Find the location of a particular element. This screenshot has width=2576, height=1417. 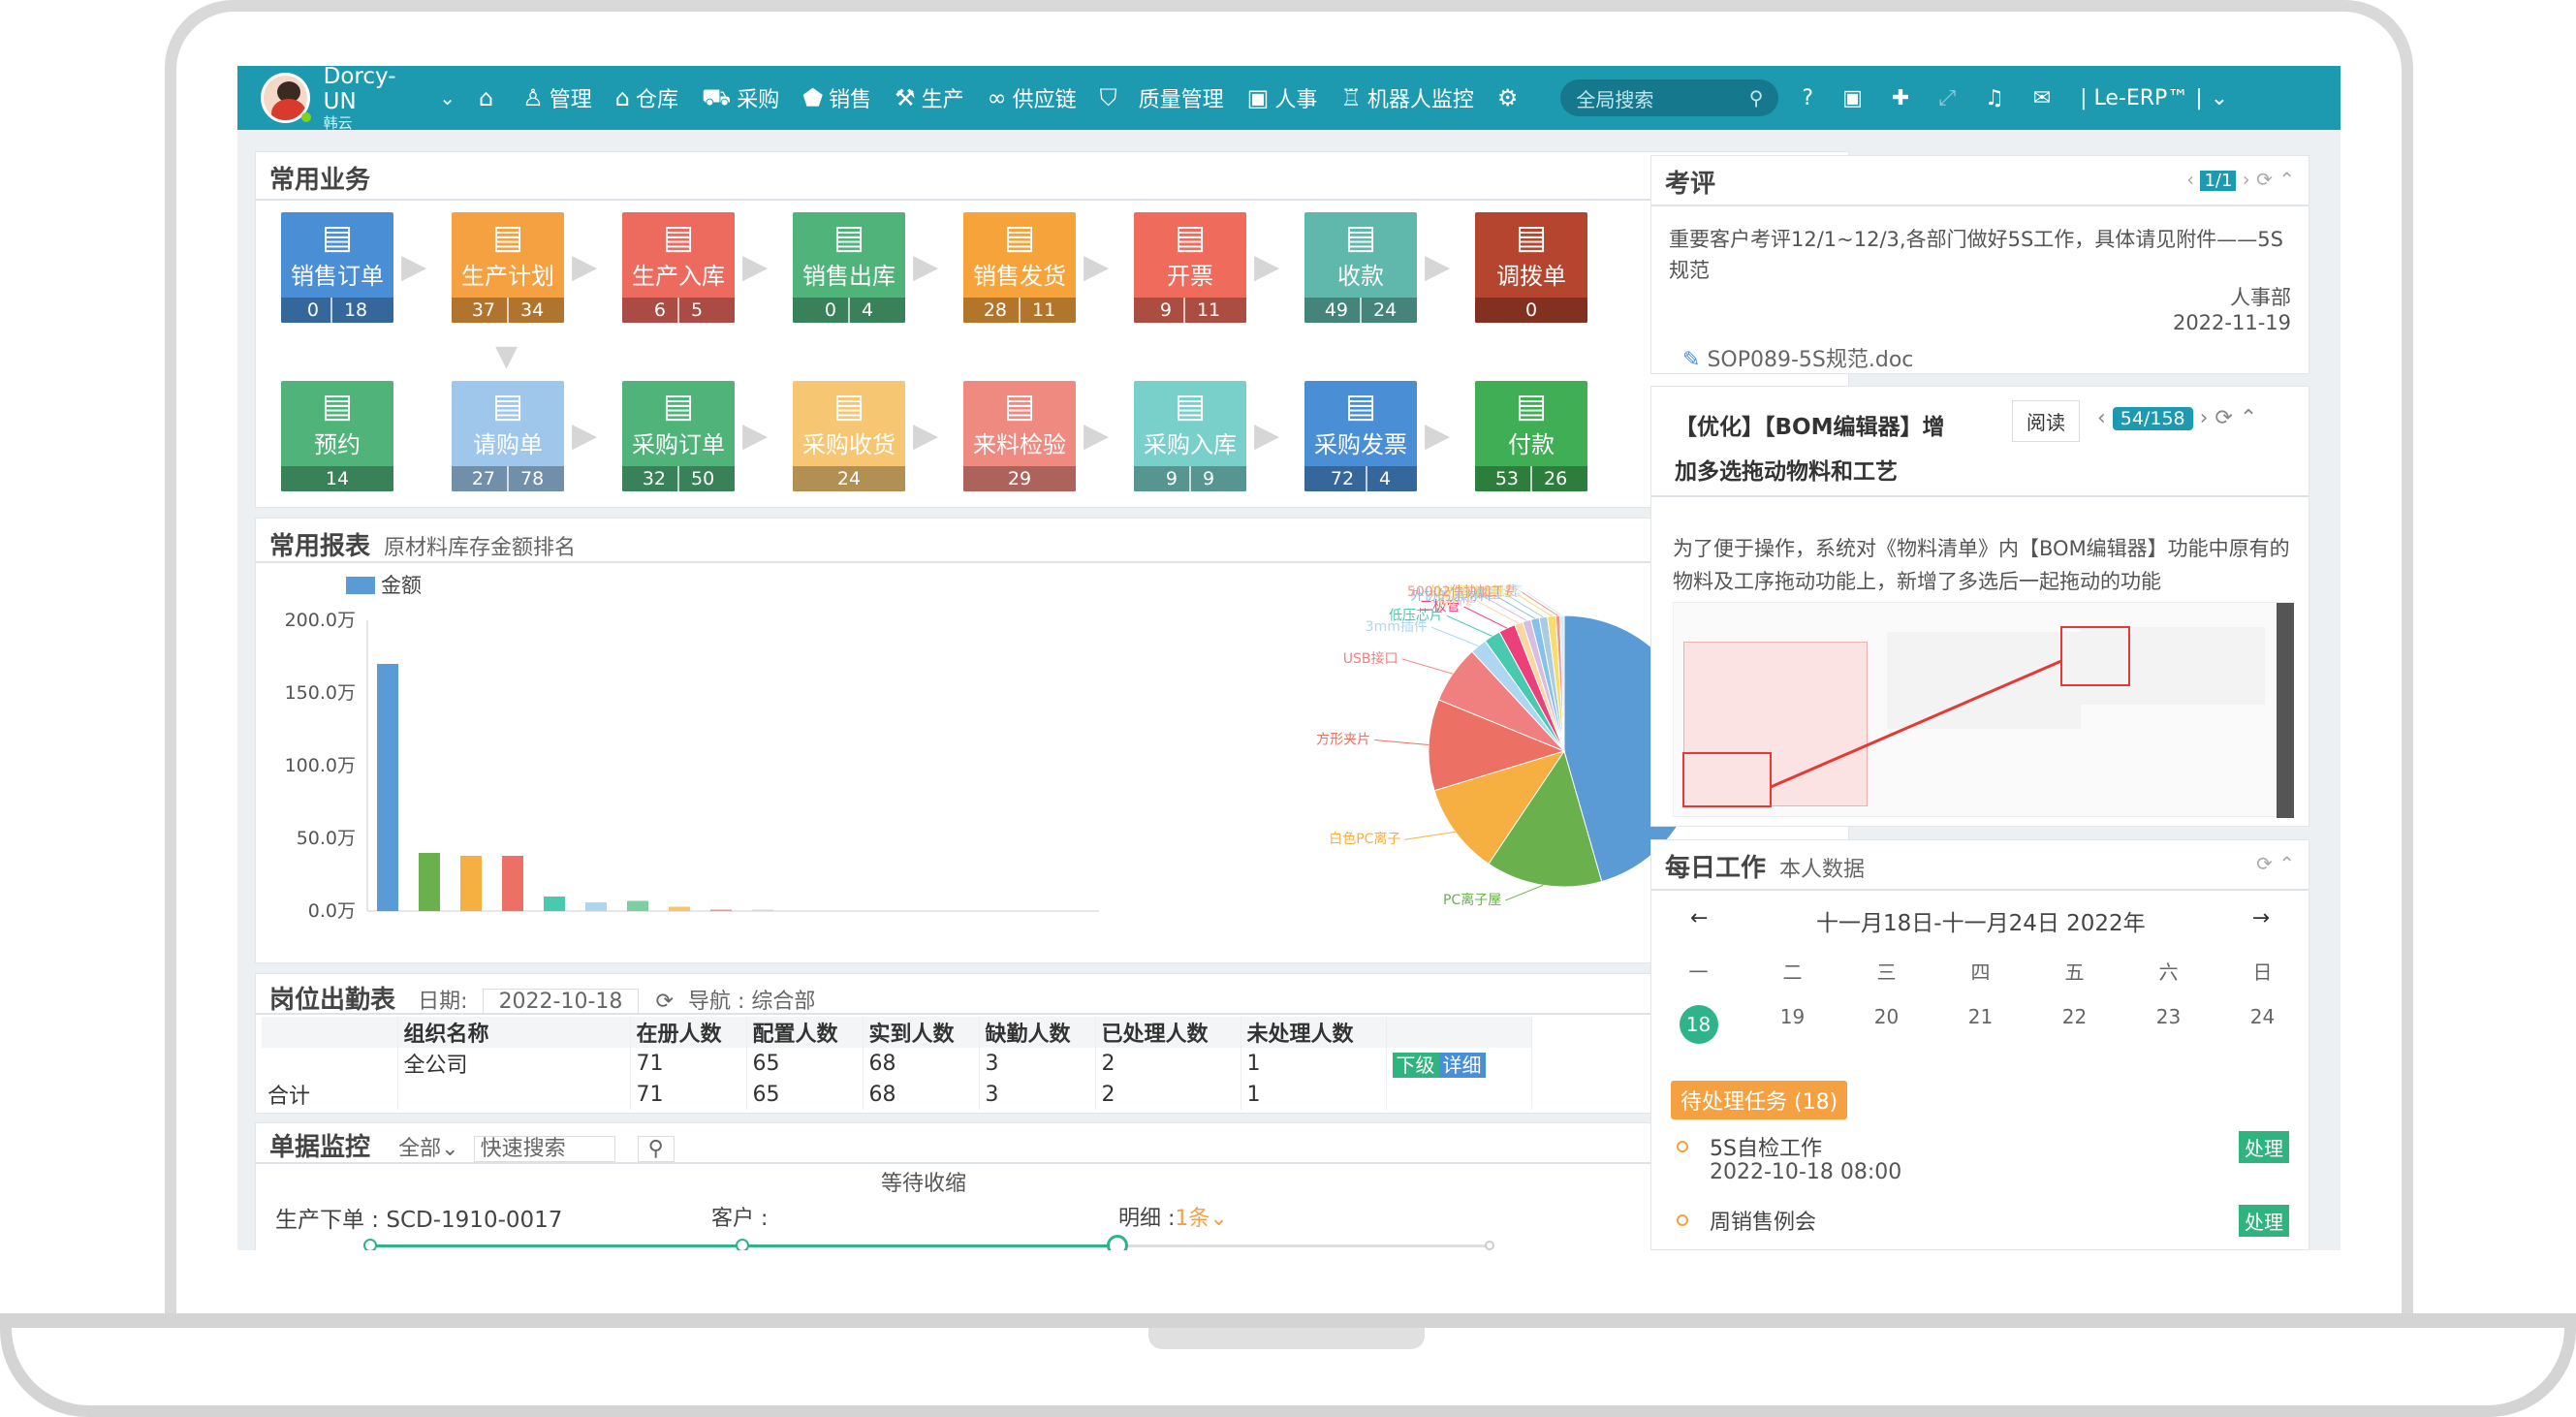

task-name: 5S自检工作 is located at coordinates (1766, 1146).